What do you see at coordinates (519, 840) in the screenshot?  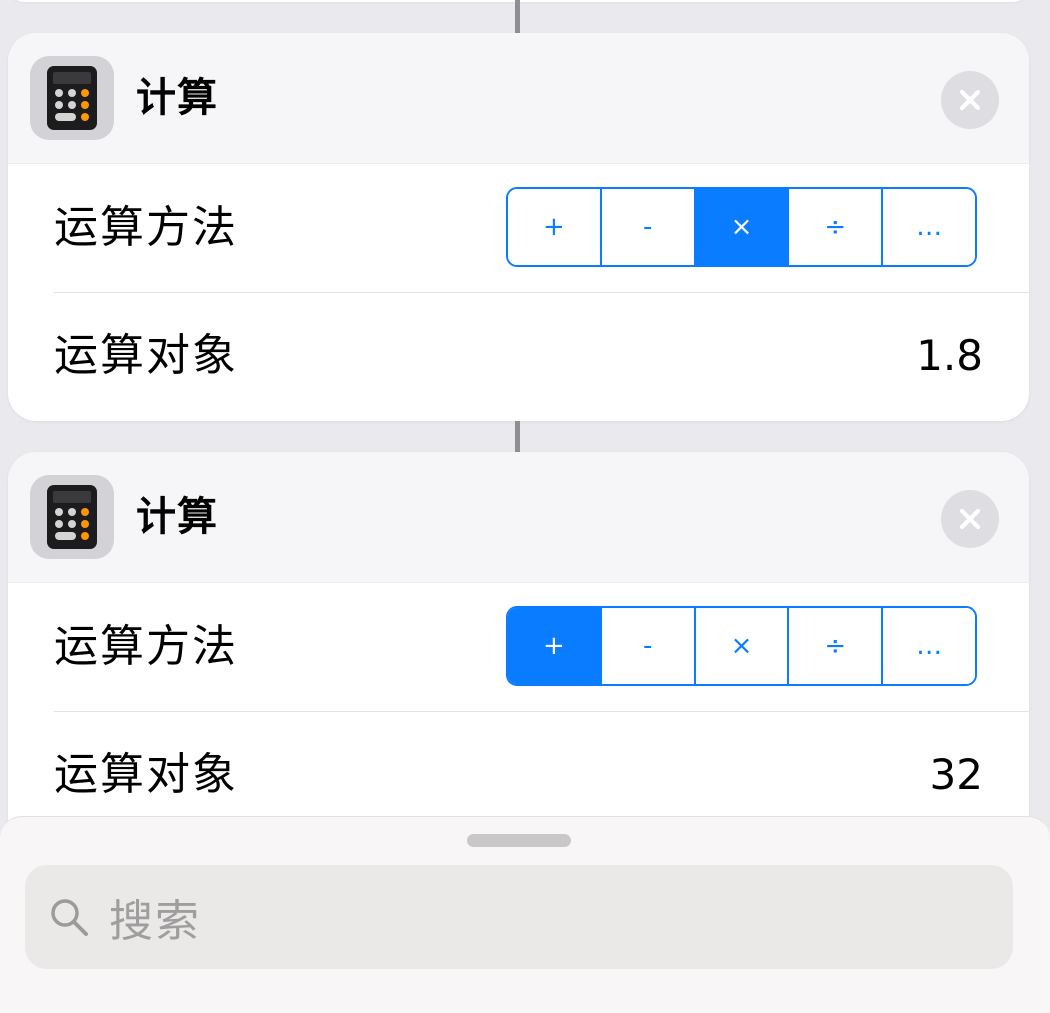 I see `sheet-grabber-handle` at bounding box center [519, 840].